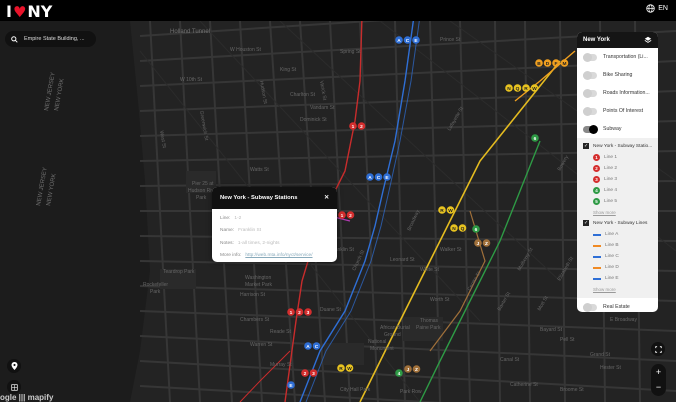 This screenshot has width=676, height=402. Describe the element at coordinates (617, 40) in the screenshot. I see `layers-panel-header: New York` at that location.